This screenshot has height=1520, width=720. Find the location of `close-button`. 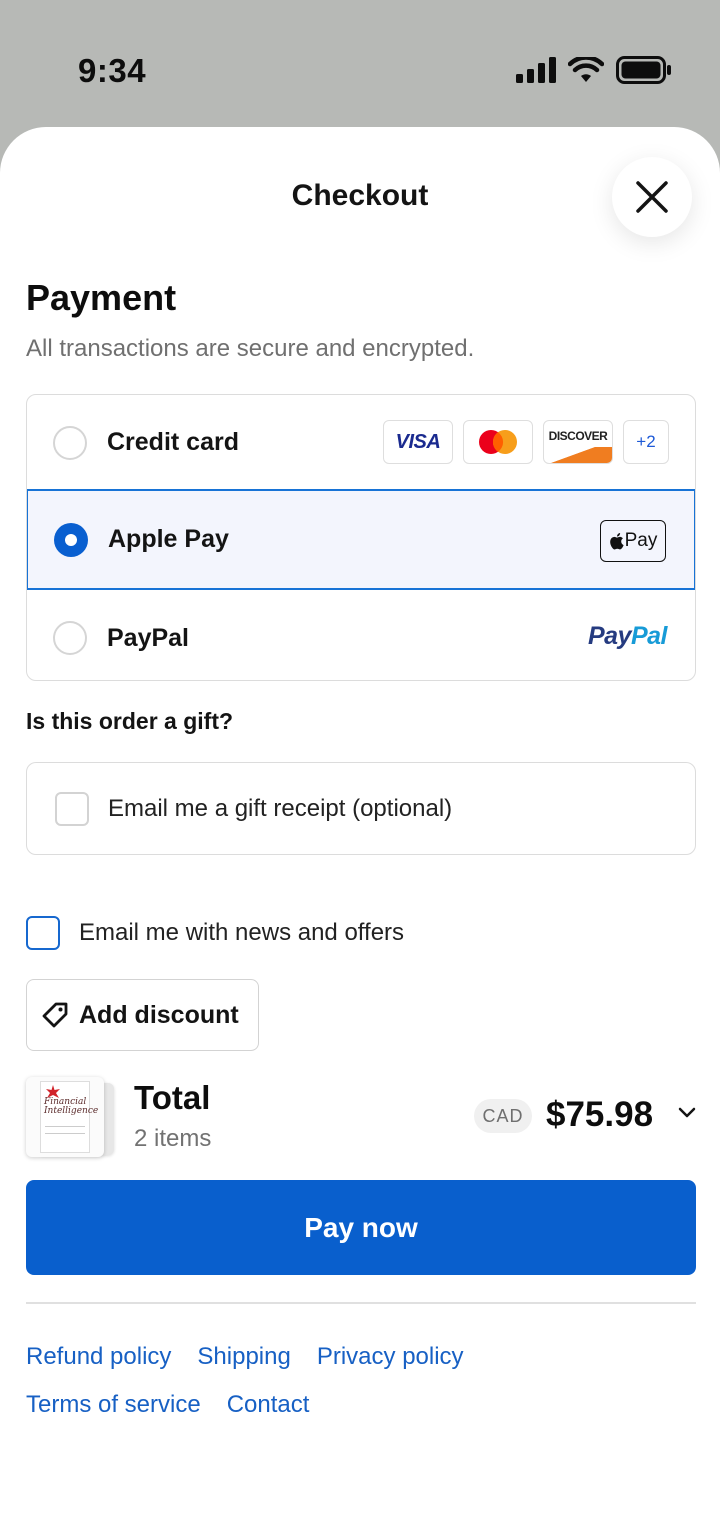

close-button is located at coordinates (652, 197).